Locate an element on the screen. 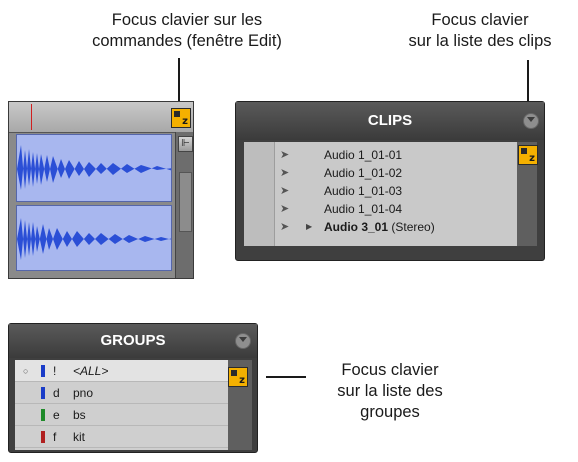  zoom-in-button: ⊩ is located at coordinates (185, 144).